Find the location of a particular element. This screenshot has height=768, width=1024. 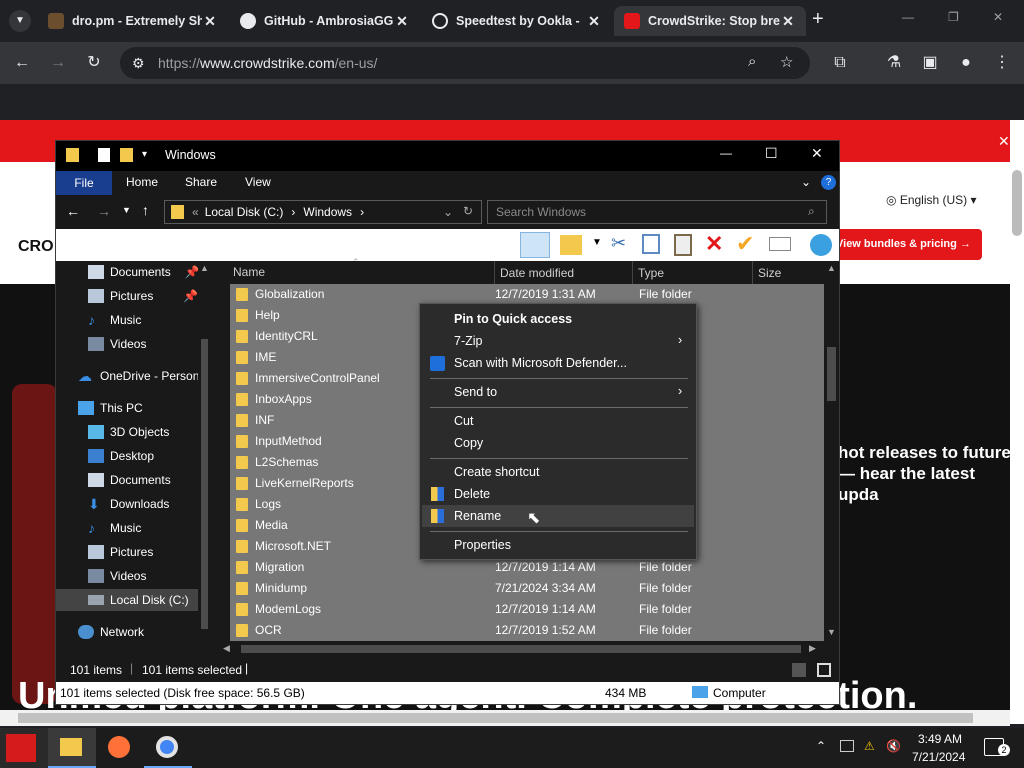

nav-item-network: Network is located at coordinates (111, 632).